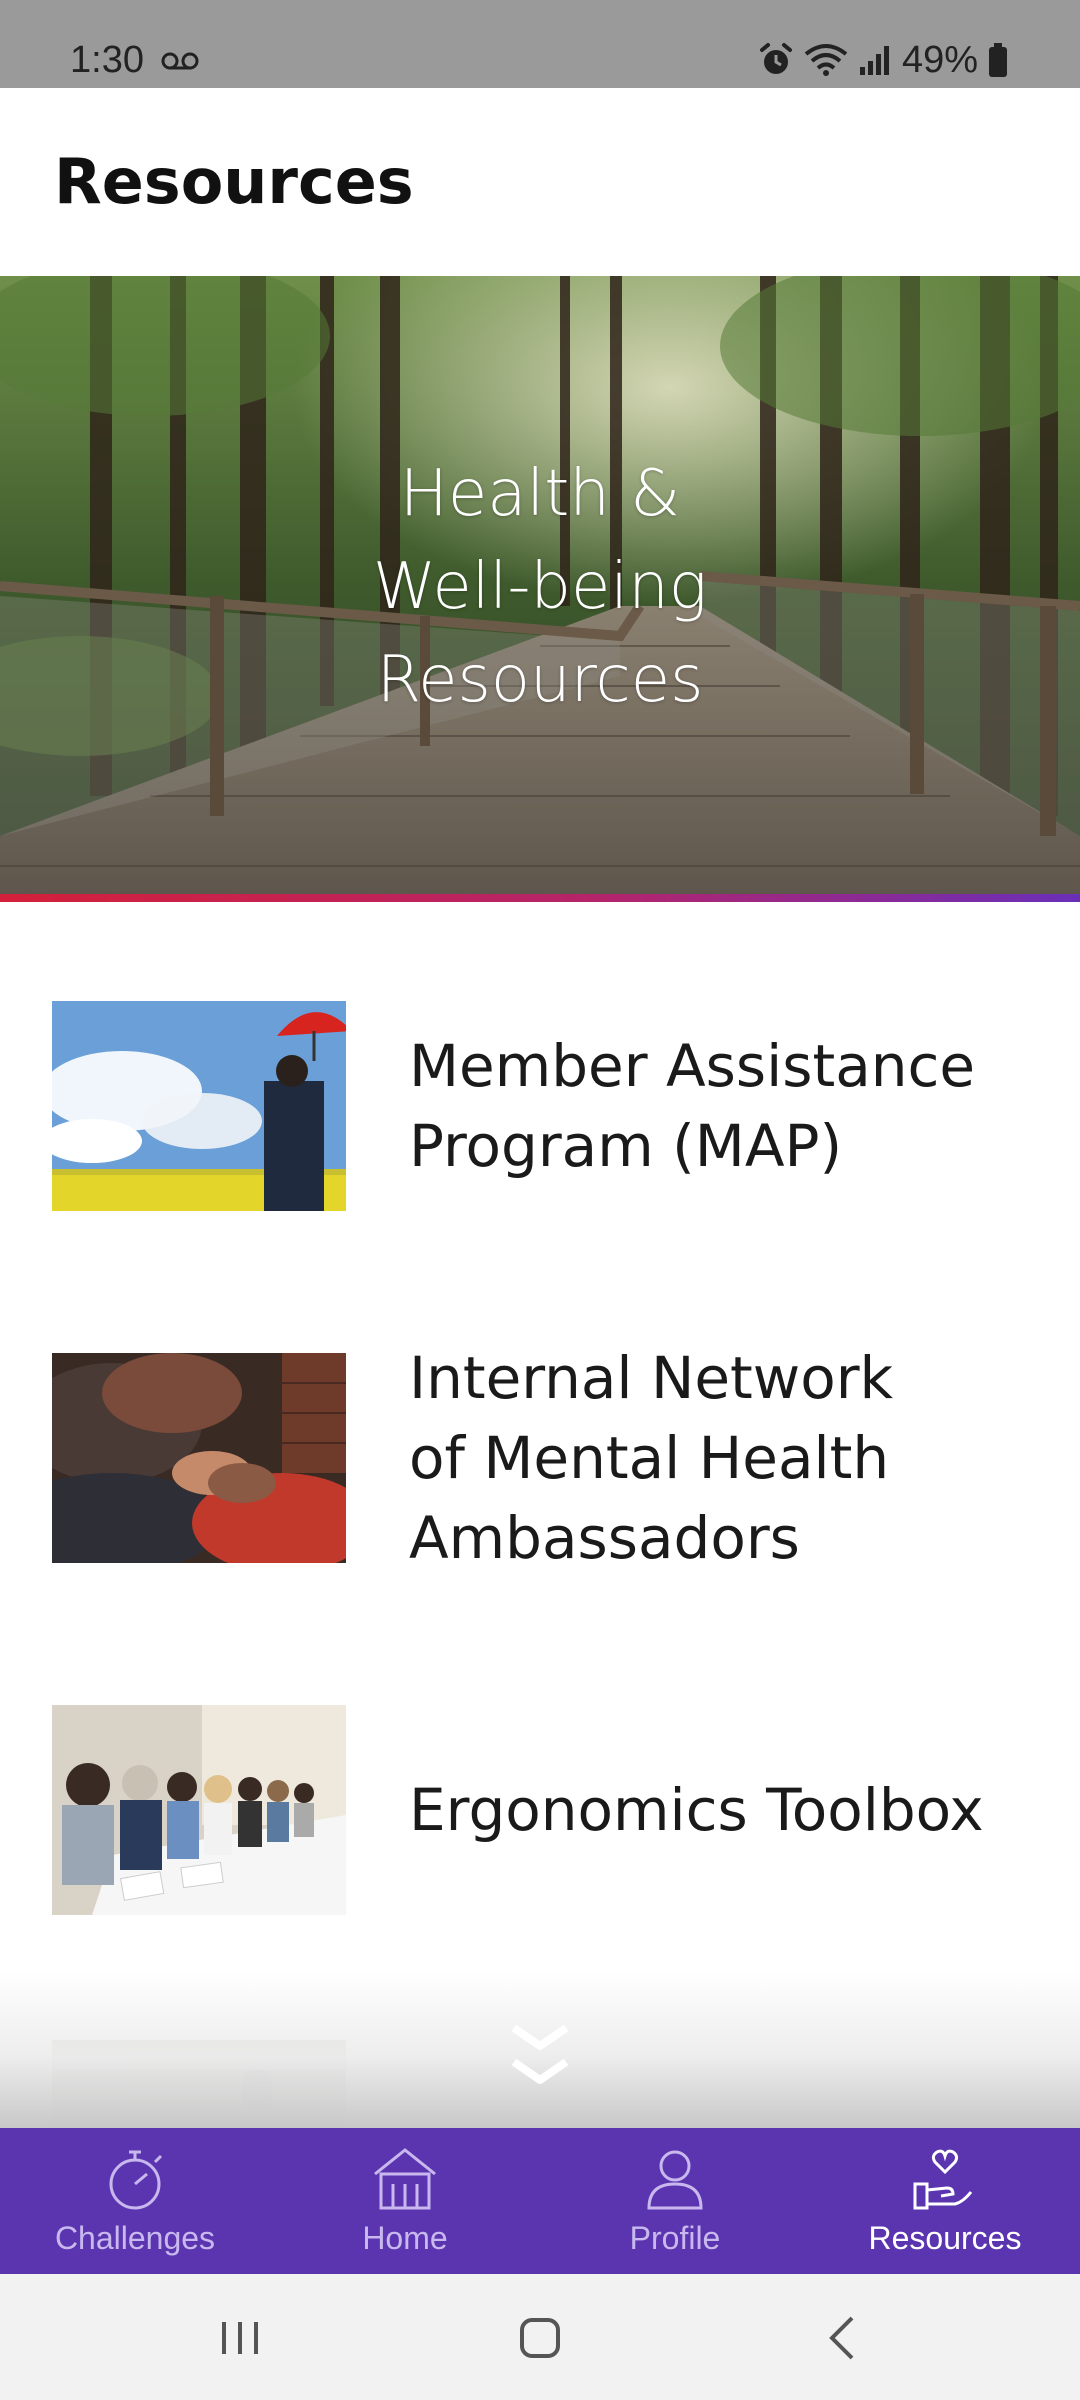  Describe the element at coordinates (136, 2180) in the screenshot. I see `stopwatch-icon` at that location.